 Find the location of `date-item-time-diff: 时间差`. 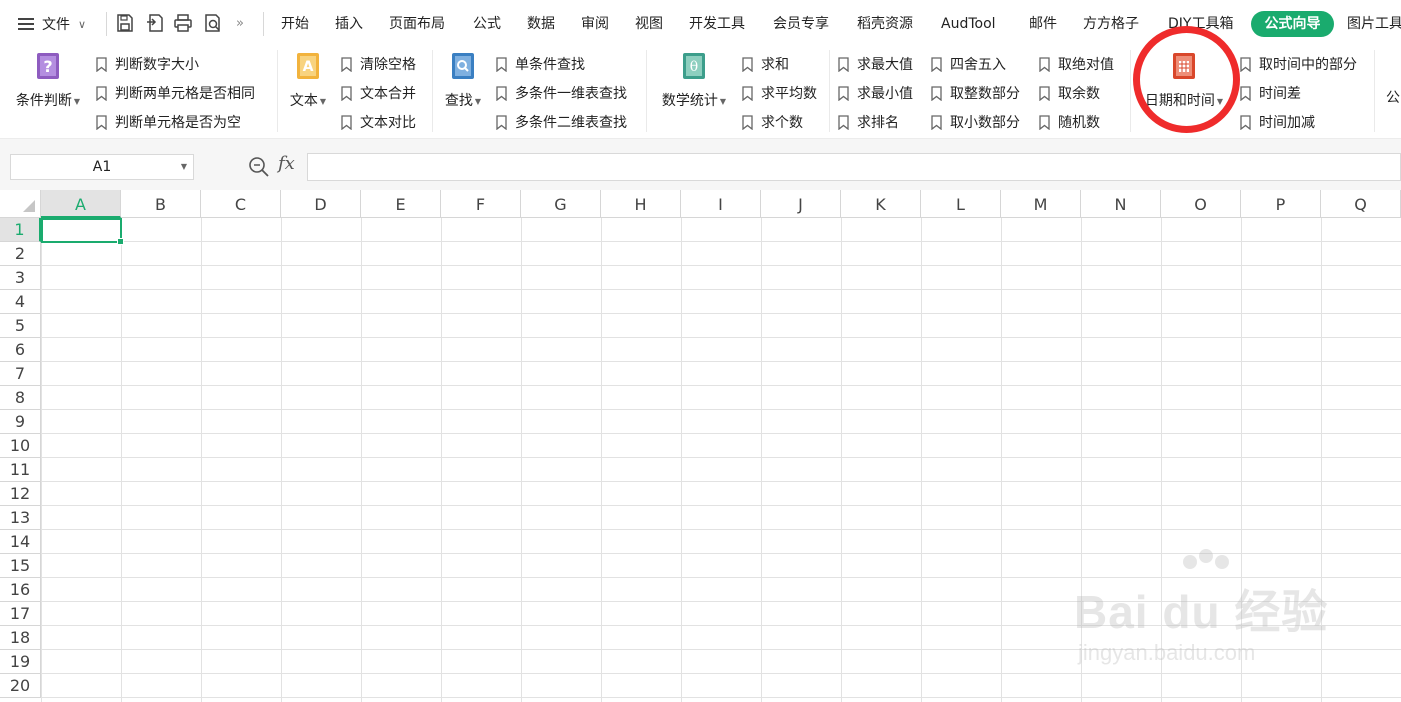

date-item-time-diff: 时间差 is located at coordinates (1270, 93).